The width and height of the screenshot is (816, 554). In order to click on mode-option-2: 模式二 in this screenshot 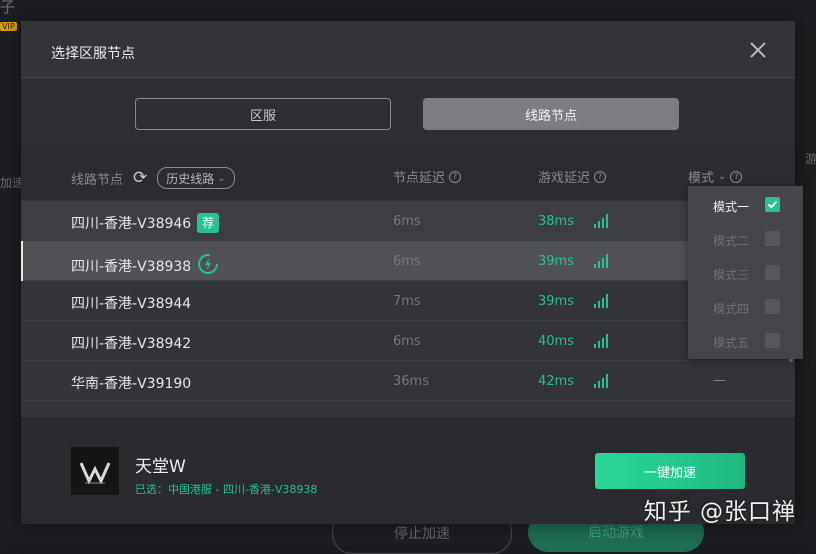, I will do `click(745, 239)`.